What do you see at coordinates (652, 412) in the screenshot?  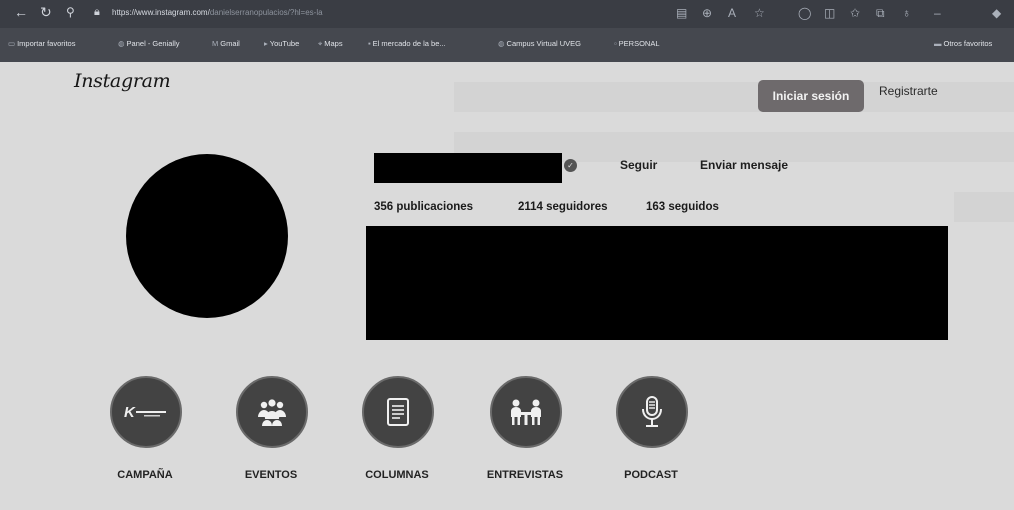 I see `microphone-icon` at bounding box center [652, 412].